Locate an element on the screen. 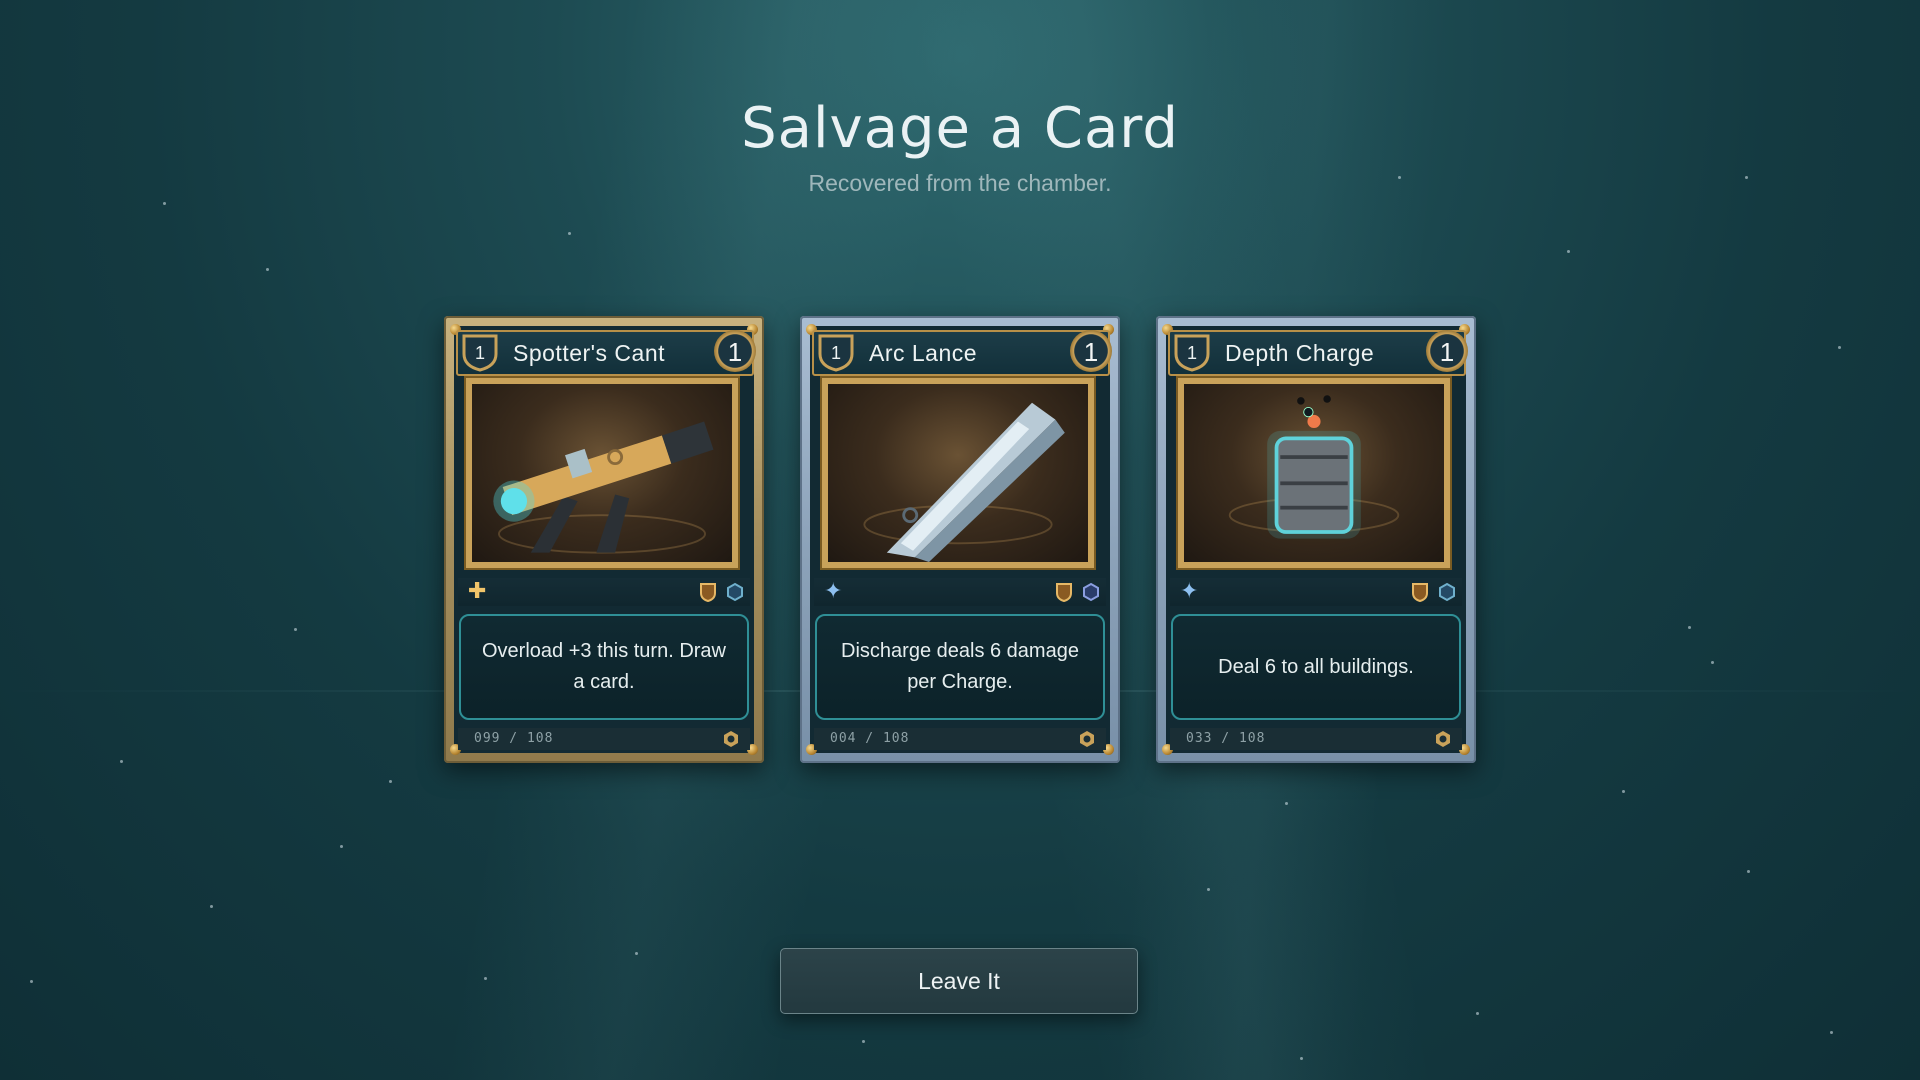  card-art-lance is located at coordinates (958, 473).